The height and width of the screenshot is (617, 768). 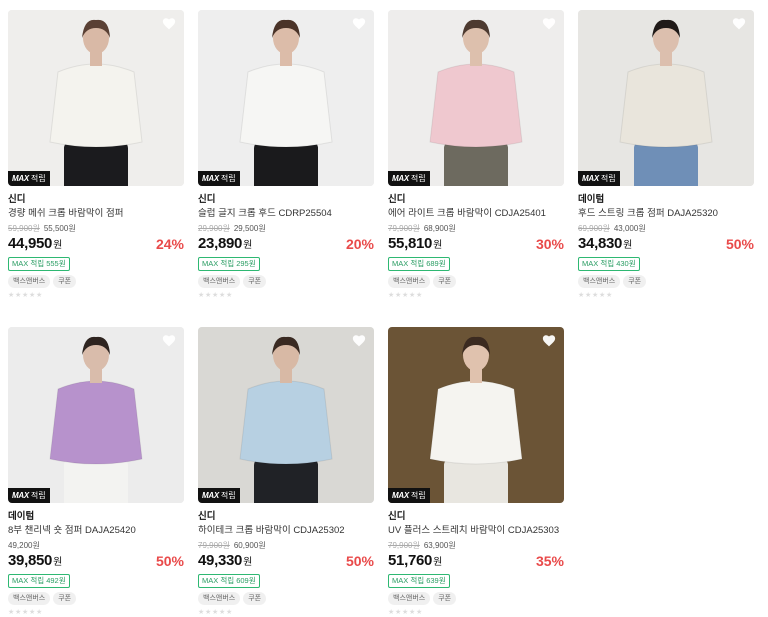 What do you see at coordinates (229, 264) in the screenshot?
I see `max-points-badge: MAX 적립 295원` at bounding box center [229, 264].